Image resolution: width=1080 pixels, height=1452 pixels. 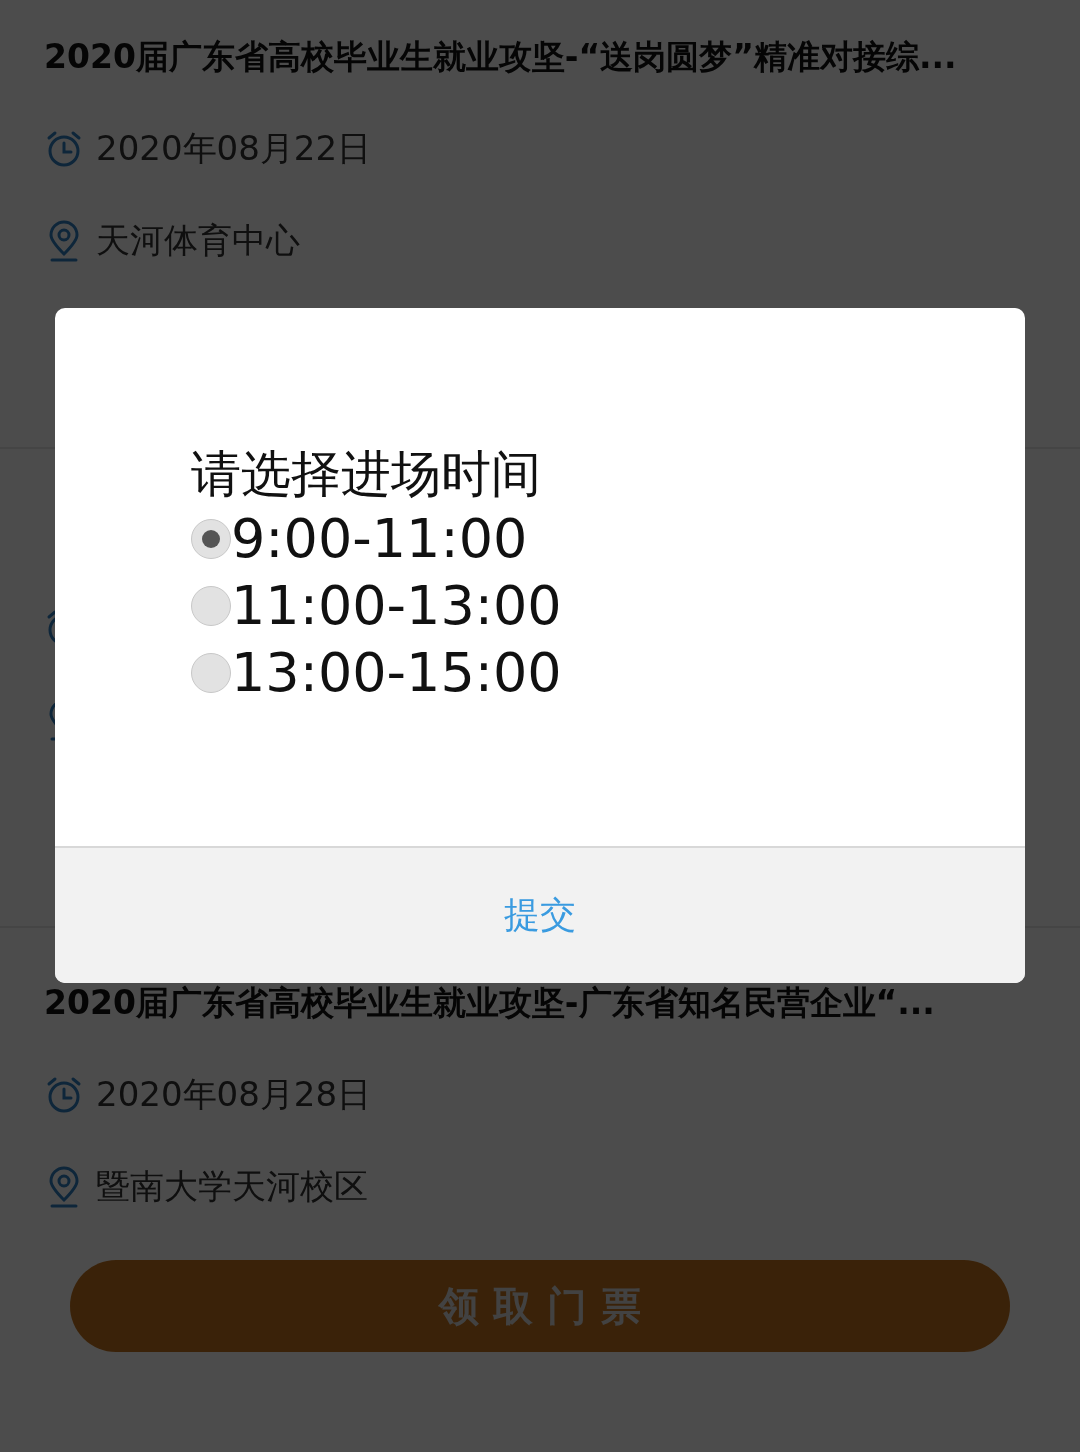 What do you see at coordinates (396, 605) in the screenshot?
I see `time-option: 11:00-13:00` at bounding box center [396, 605].